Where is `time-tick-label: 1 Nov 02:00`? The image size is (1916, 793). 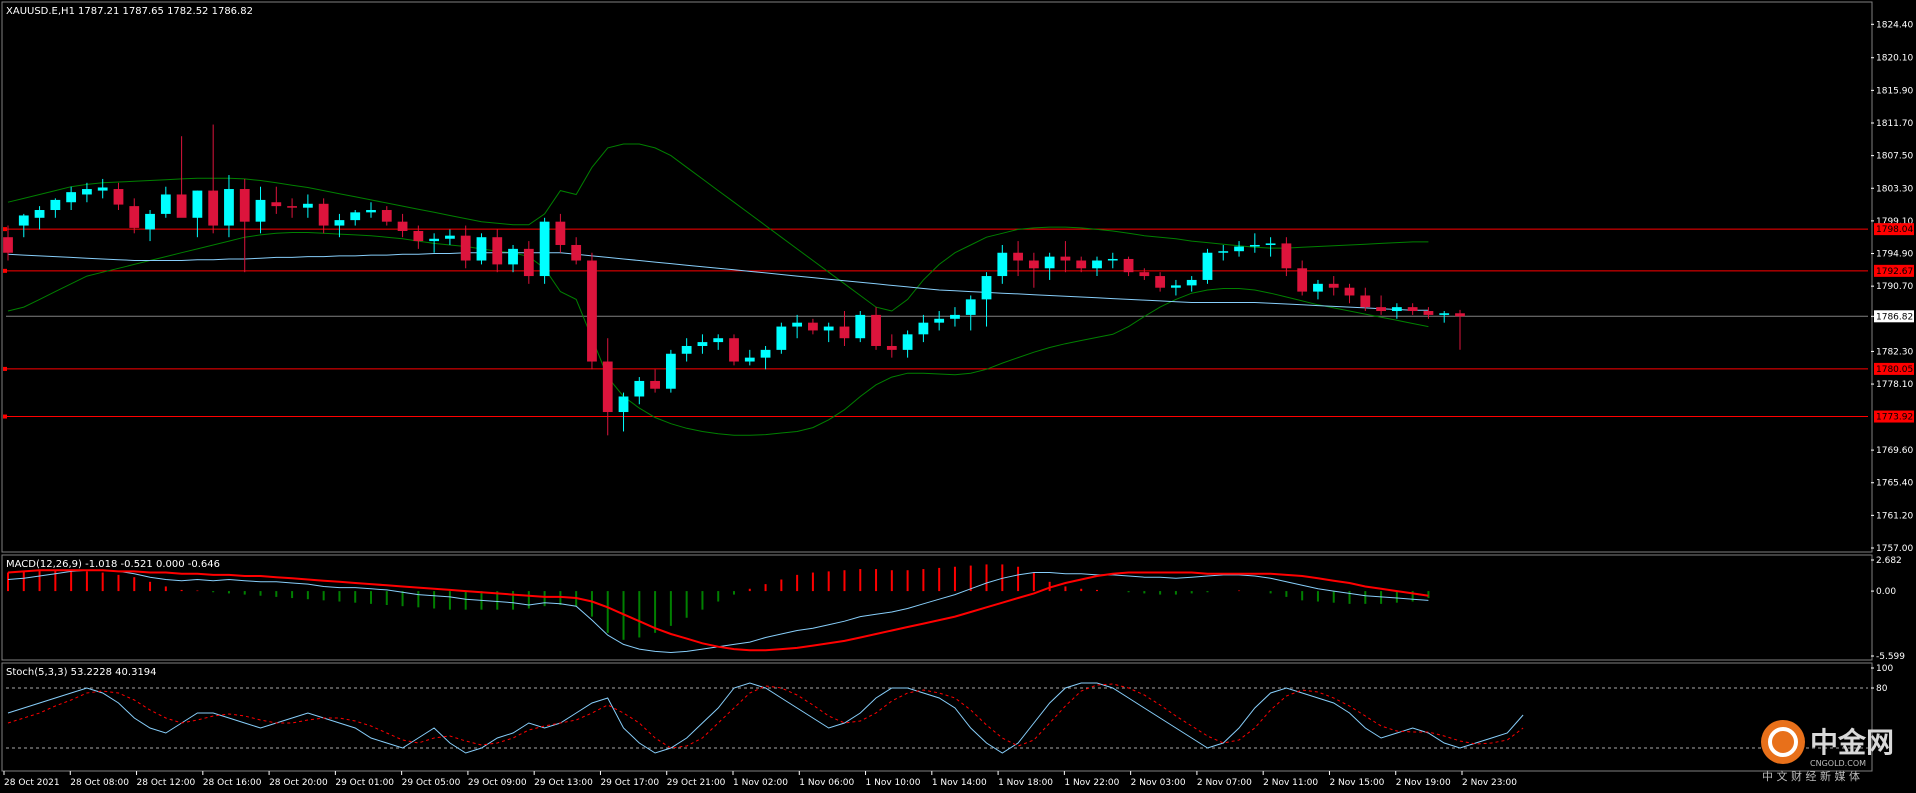 time-tick-label: 1 Nov 02:00 is located at coordinates (760, 783).